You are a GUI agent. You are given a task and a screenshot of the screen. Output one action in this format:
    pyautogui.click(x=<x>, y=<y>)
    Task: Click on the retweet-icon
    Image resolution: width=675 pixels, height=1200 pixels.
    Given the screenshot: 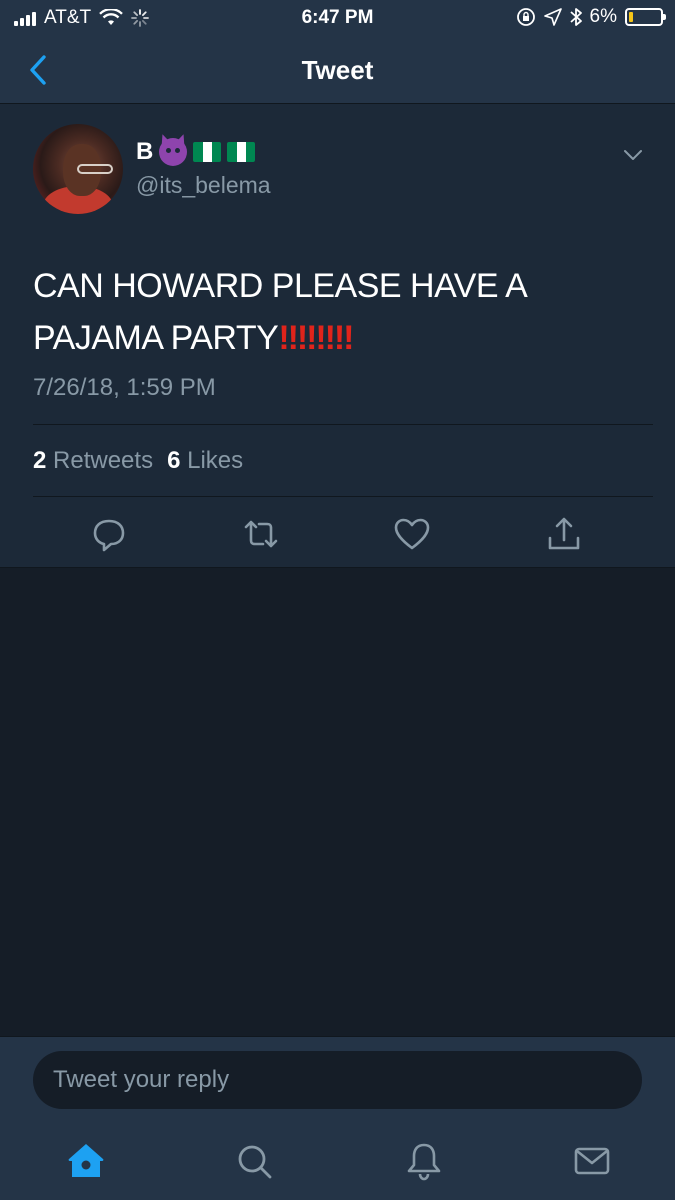 What is the action you would take?
    pyautogui.click(x=261, y=534)
    